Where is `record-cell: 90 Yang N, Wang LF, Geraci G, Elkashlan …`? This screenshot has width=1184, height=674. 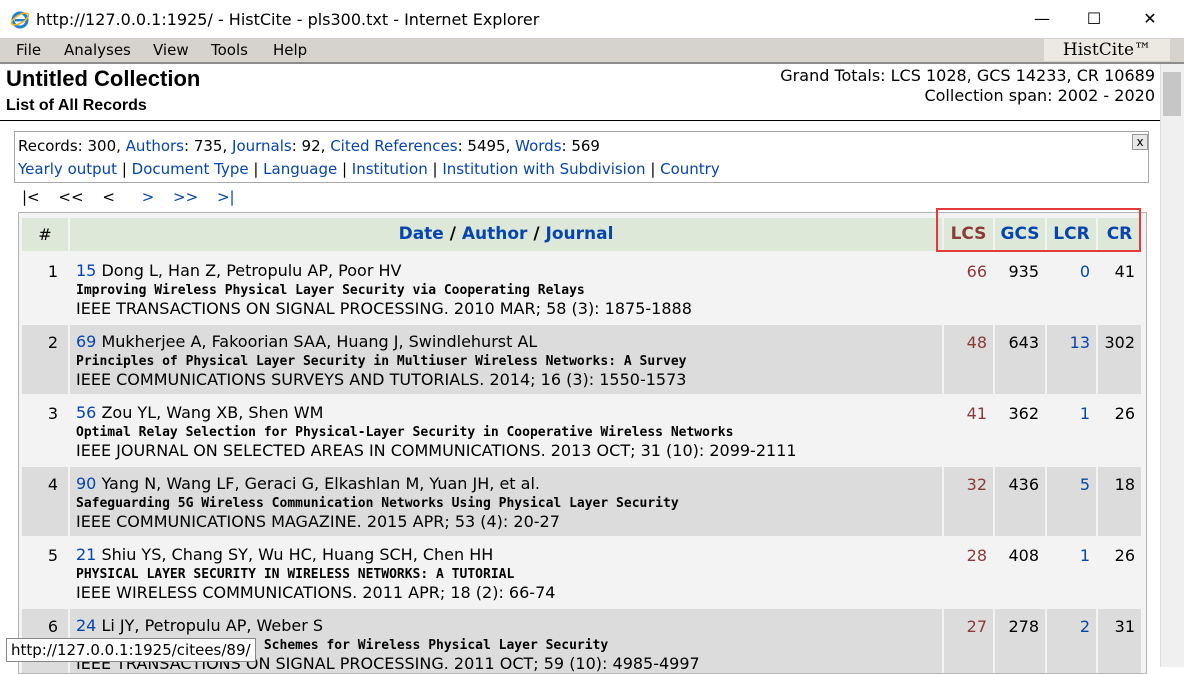
record-cell: 90 Yang N, Wang LF, Geraci G, Elkashlan … is located at coordinates (506, 501).